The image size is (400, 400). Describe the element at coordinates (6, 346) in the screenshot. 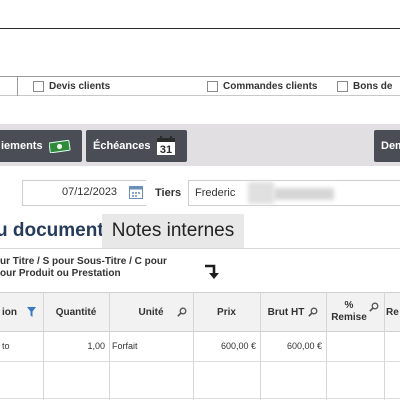

I see `cell-designation: to` at that location.